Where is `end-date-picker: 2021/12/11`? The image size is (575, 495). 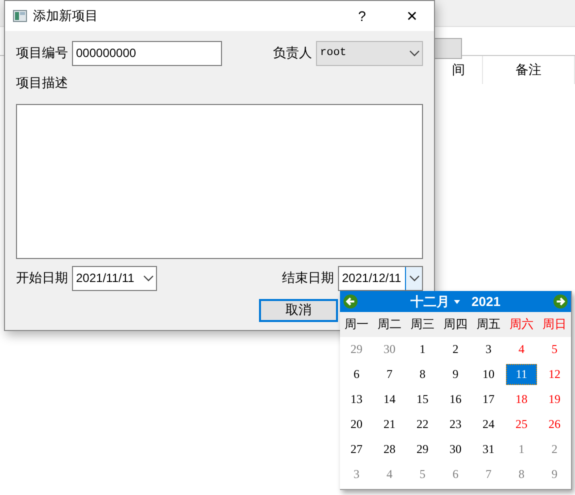
end-date-picker: 2021/12/11 is located at coordinates (380, 278).